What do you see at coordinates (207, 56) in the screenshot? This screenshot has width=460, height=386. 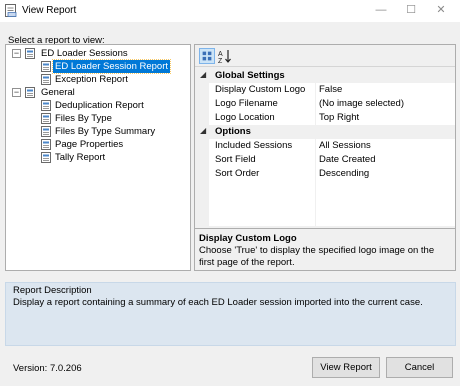 I see `categorized-view-icon` at bounding box center [207, 56].